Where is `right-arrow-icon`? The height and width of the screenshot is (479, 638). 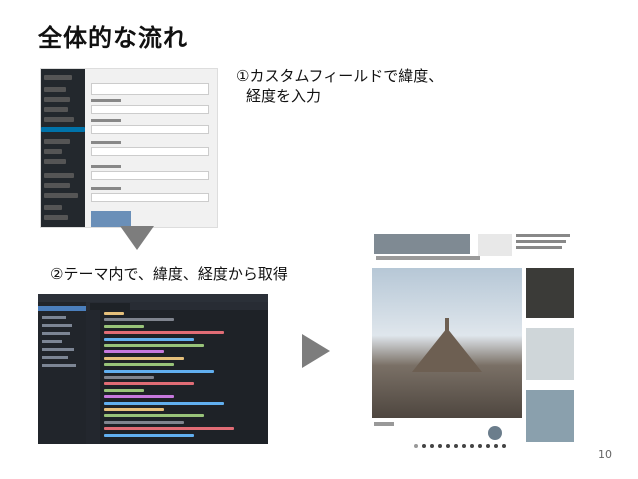
right-arrow-icon is located at coordinates (316, 351).